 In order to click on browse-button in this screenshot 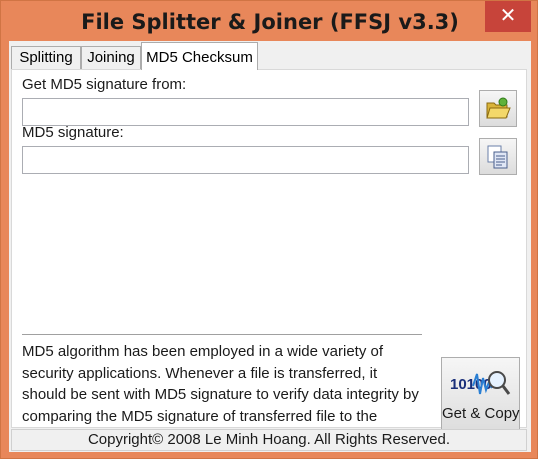, I will do `click(498, 108)`.